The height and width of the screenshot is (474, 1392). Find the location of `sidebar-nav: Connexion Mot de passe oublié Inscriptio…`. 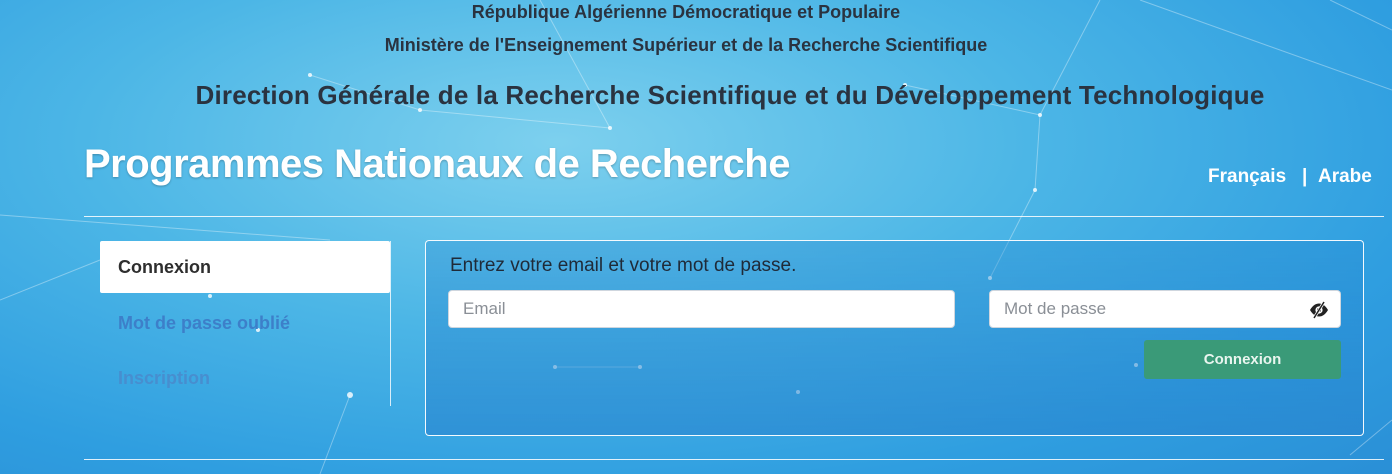

sidebar-nav: Connexion Mot de passe oublié Inscriptio… is located at coordinates (245, 323).